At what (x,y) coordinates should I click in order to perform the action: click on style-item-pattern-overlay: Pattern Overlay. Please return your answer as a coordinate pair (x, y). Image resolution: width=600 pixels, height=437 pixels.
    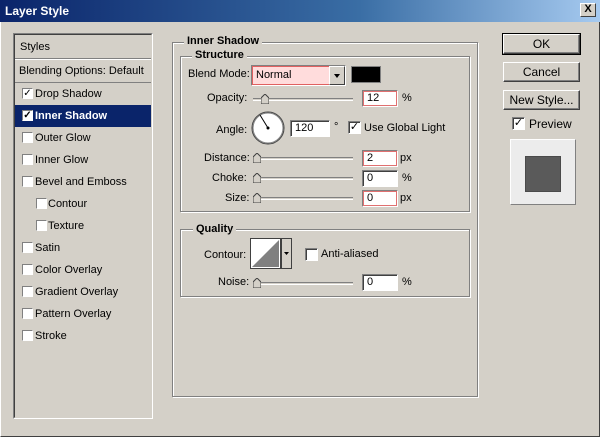
    Looking at the image, I should click on (83, 314).